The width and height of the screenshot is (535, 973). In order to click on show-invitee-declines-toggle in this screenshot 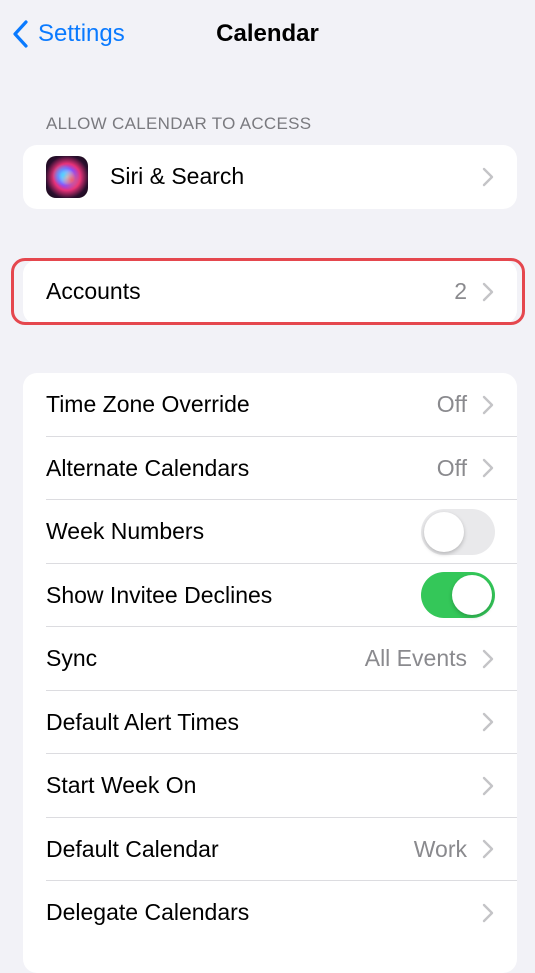, I will do `click(458, 595)`.